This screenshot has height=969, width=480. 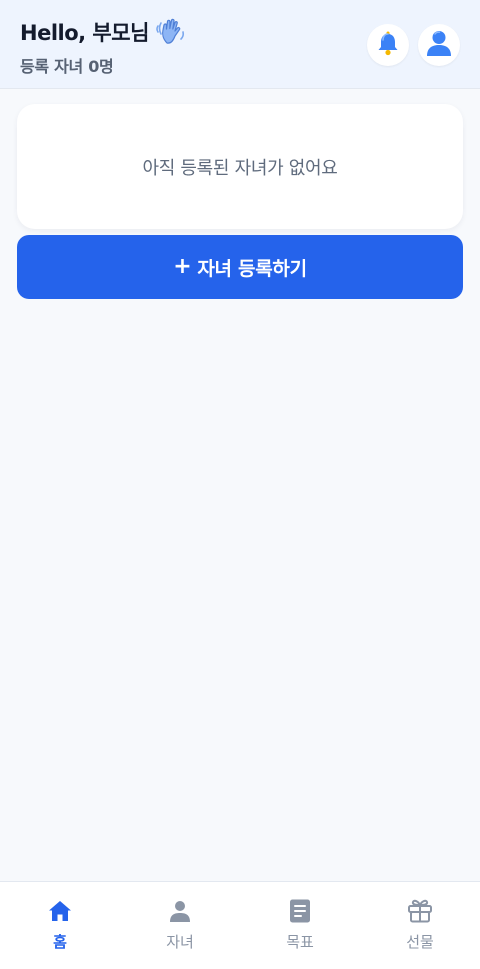 What do you see at coordinates (180, 942) in the screenshot?
I see `nav-label-children: 자녀` at bounding box center [180, 942].